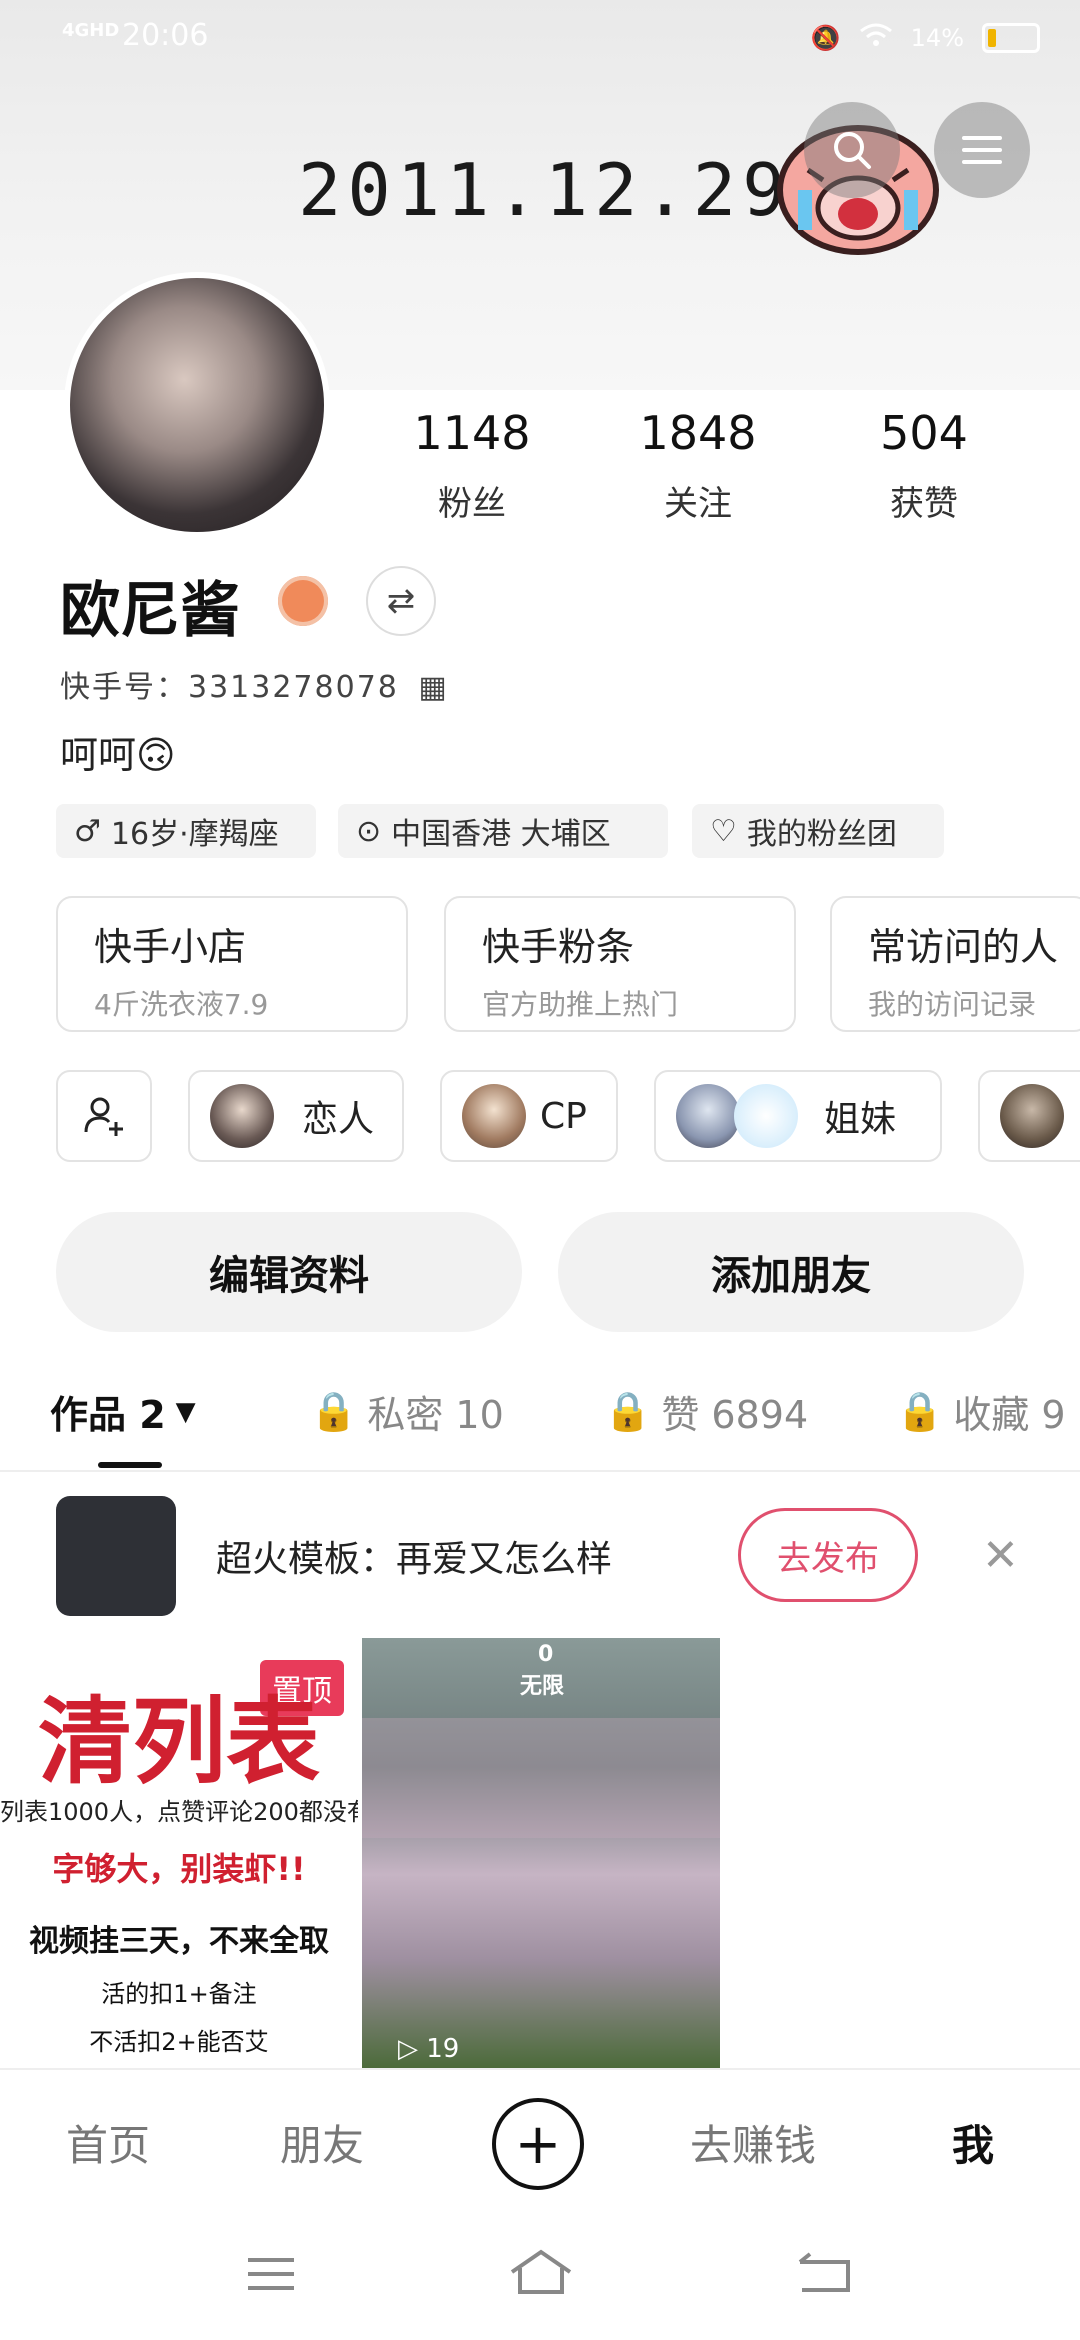 This screenshot has width=1080, height=2340. What do you see at coordinates (194, 834) in the screenshot?
I see `tag-label: 16岁·摩羯座` at bounding box center [194, 834].